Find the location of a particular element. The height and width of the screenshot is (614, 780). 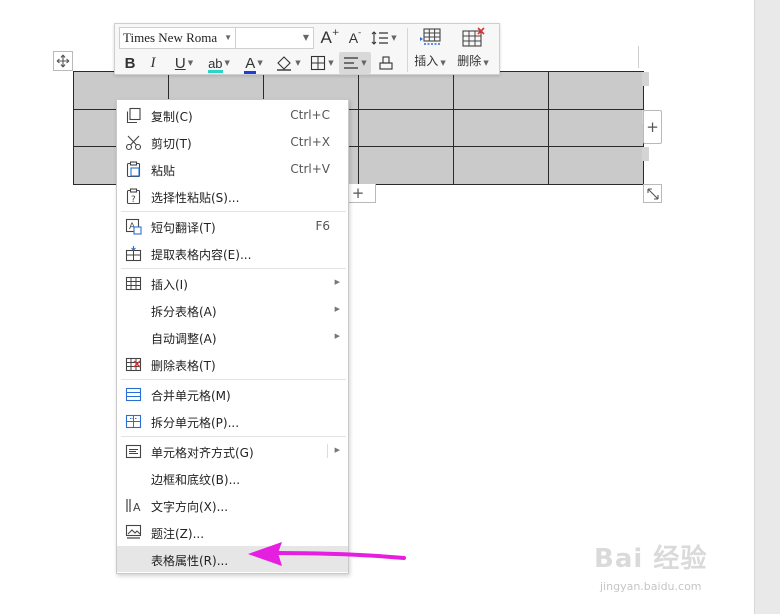

caption-icon is located at coordinates (133, 532).